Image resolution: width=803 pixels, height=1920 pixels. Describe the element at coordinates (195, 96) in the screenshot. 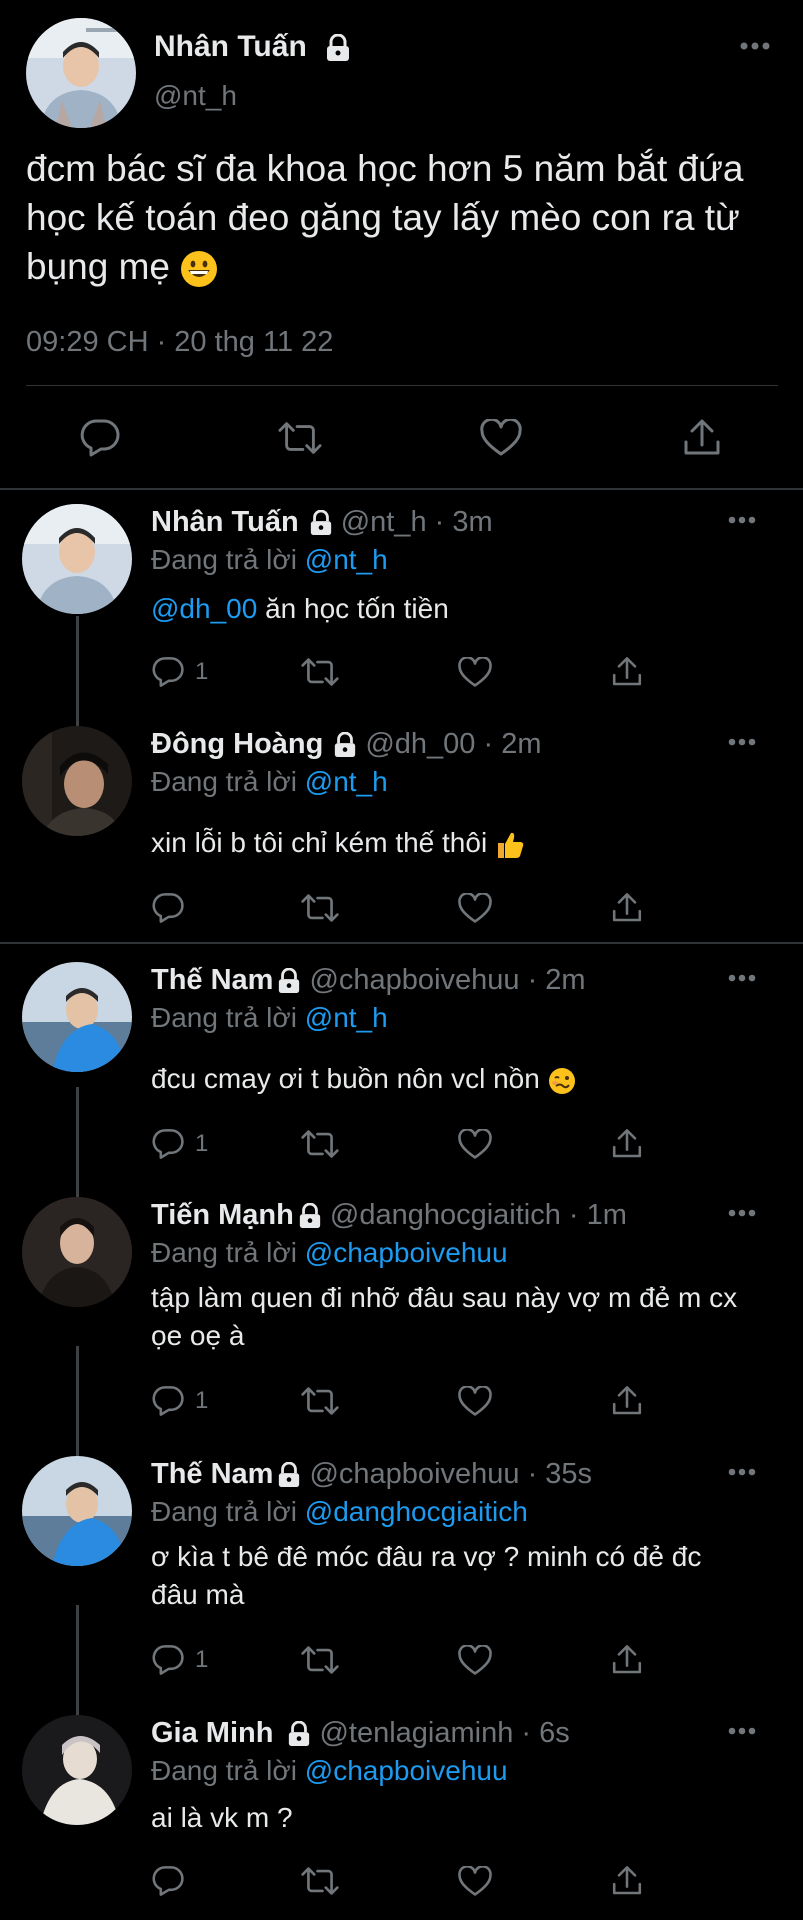

I see `author-handle: @nt_h` at that location.